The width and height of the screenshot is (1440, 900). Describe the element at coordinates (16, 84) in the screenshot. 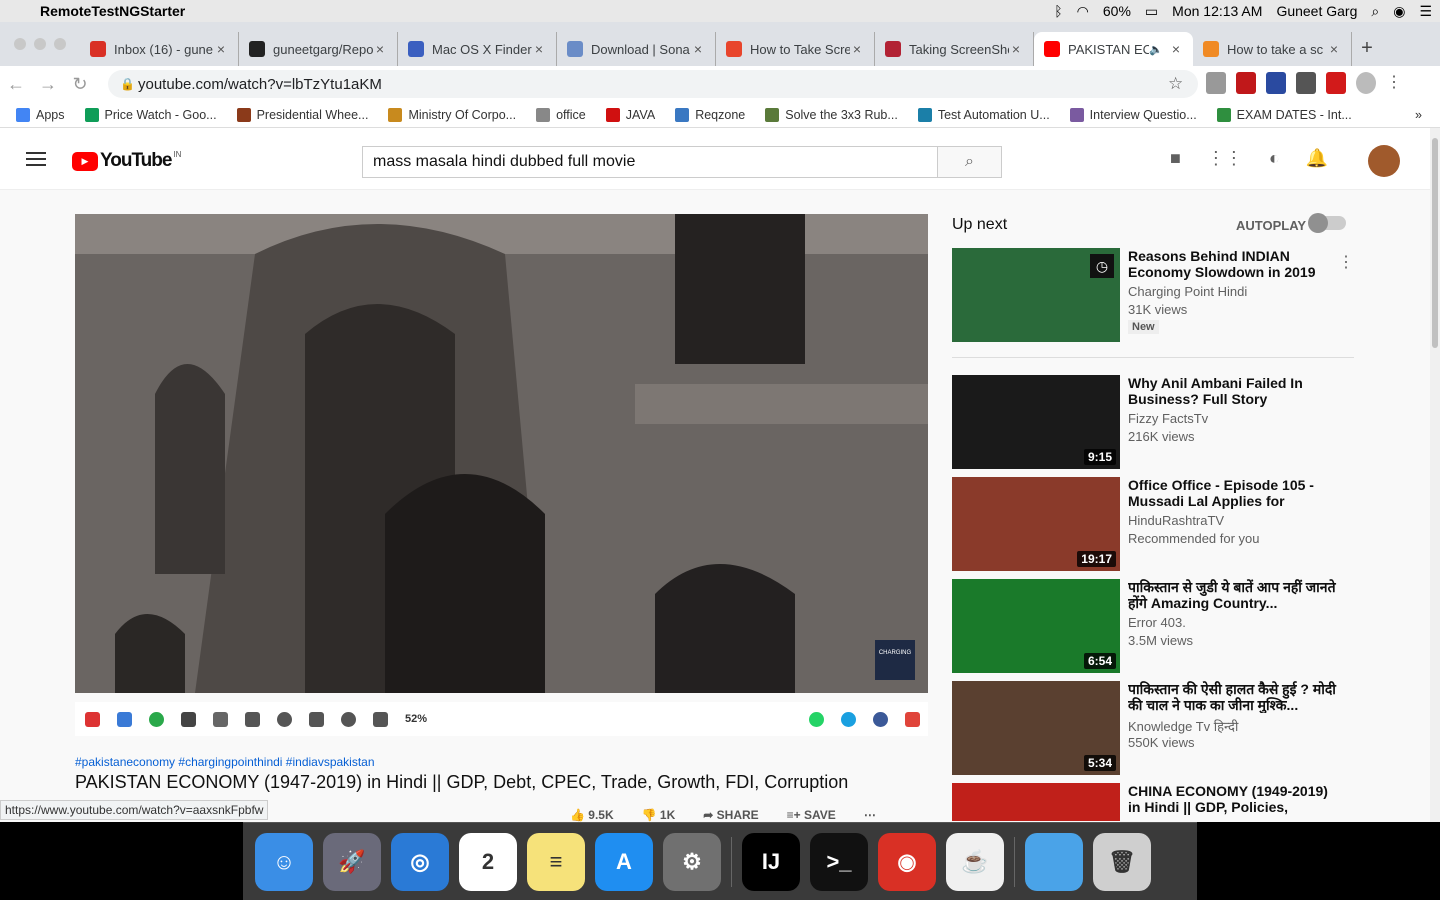

I see `back-button: ←` at that location.